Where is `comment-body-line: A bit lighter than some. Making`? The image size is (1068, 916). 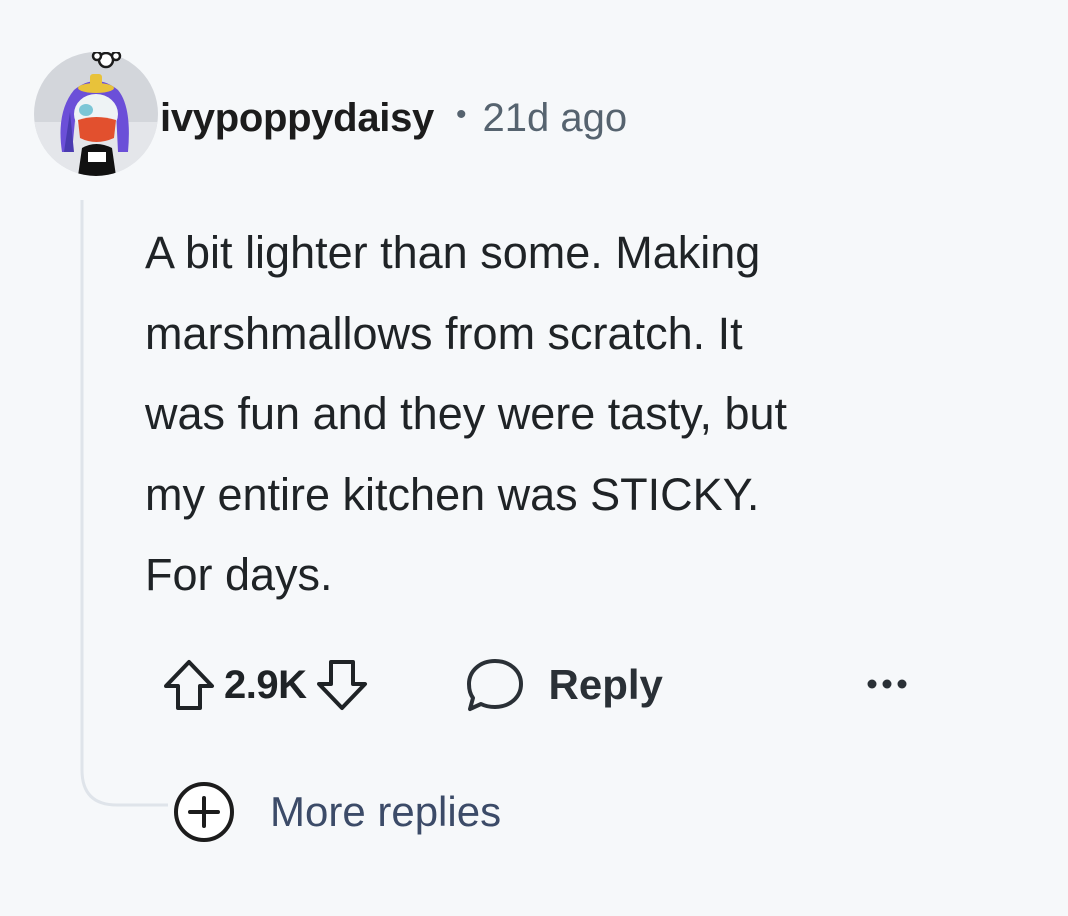 comment-body-line: A bit lighter than some. Making is located at coordinates (453, 252).